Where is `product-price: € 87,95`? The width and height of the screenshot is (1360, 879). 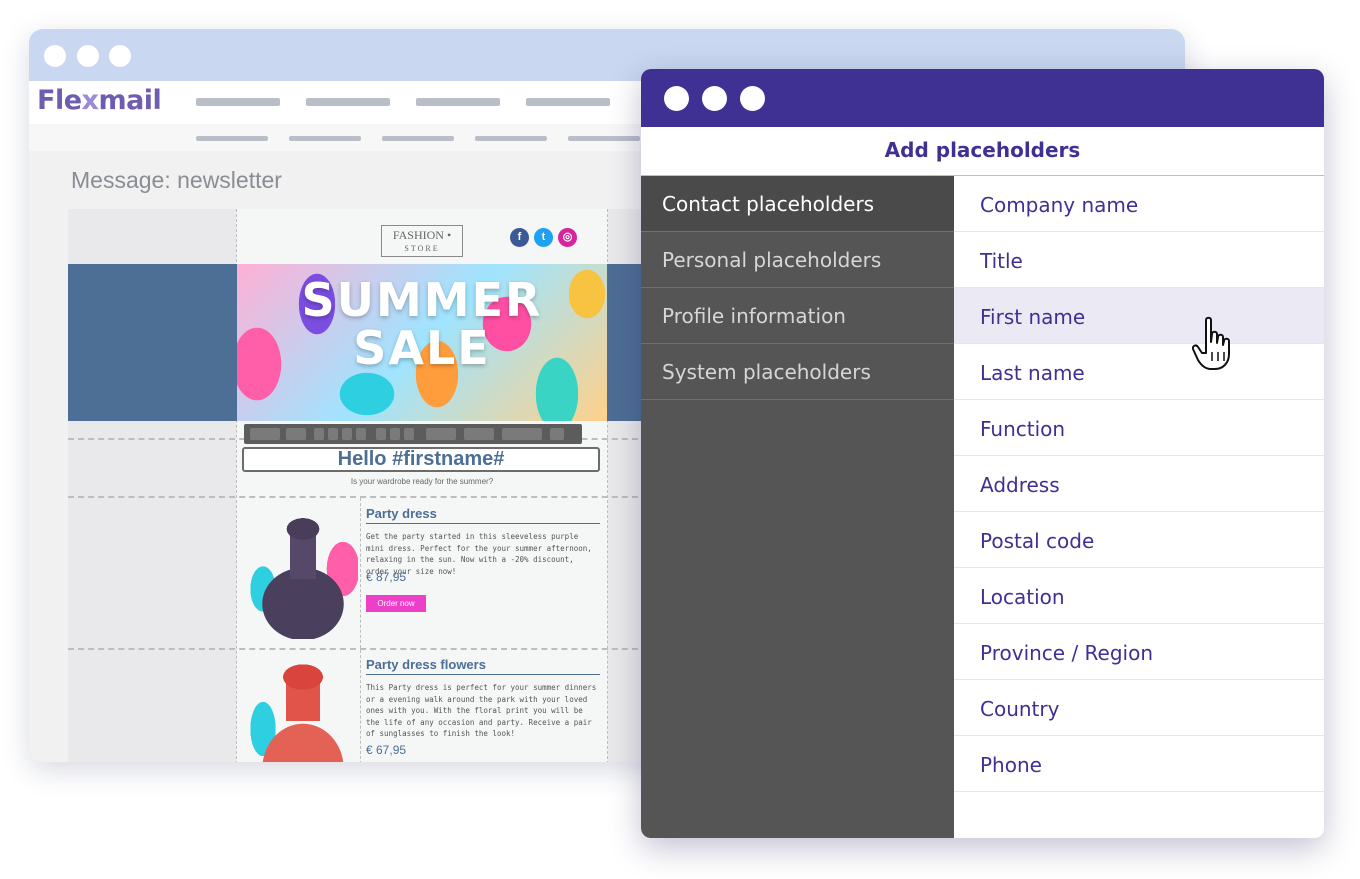 product-price: € 87,95 is located at coordinates (386, 577).